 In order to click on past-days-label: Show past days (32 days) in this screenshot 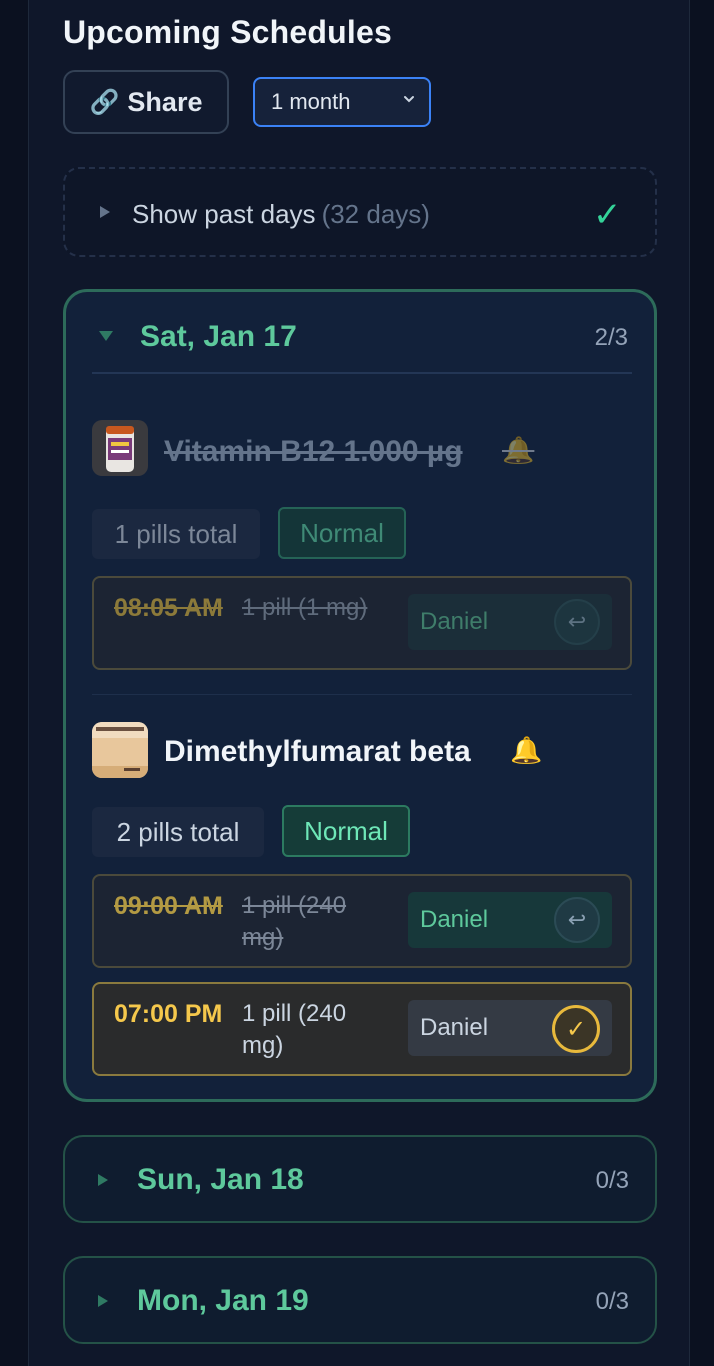, I will do `click(281, 214)`.